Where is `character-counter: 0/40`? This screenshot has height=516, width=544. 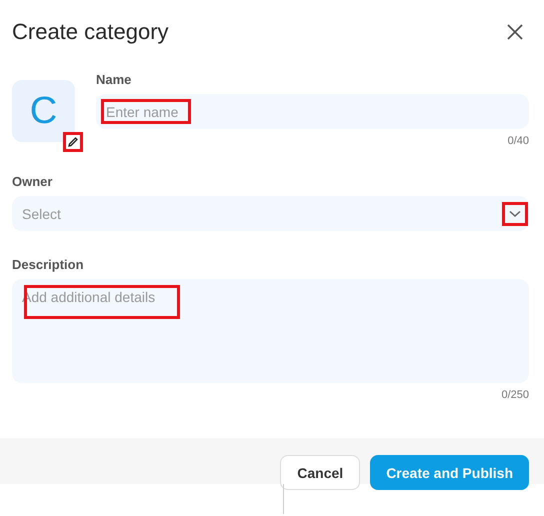 character-counter: 0/40 is located at coordinates (518, 141).